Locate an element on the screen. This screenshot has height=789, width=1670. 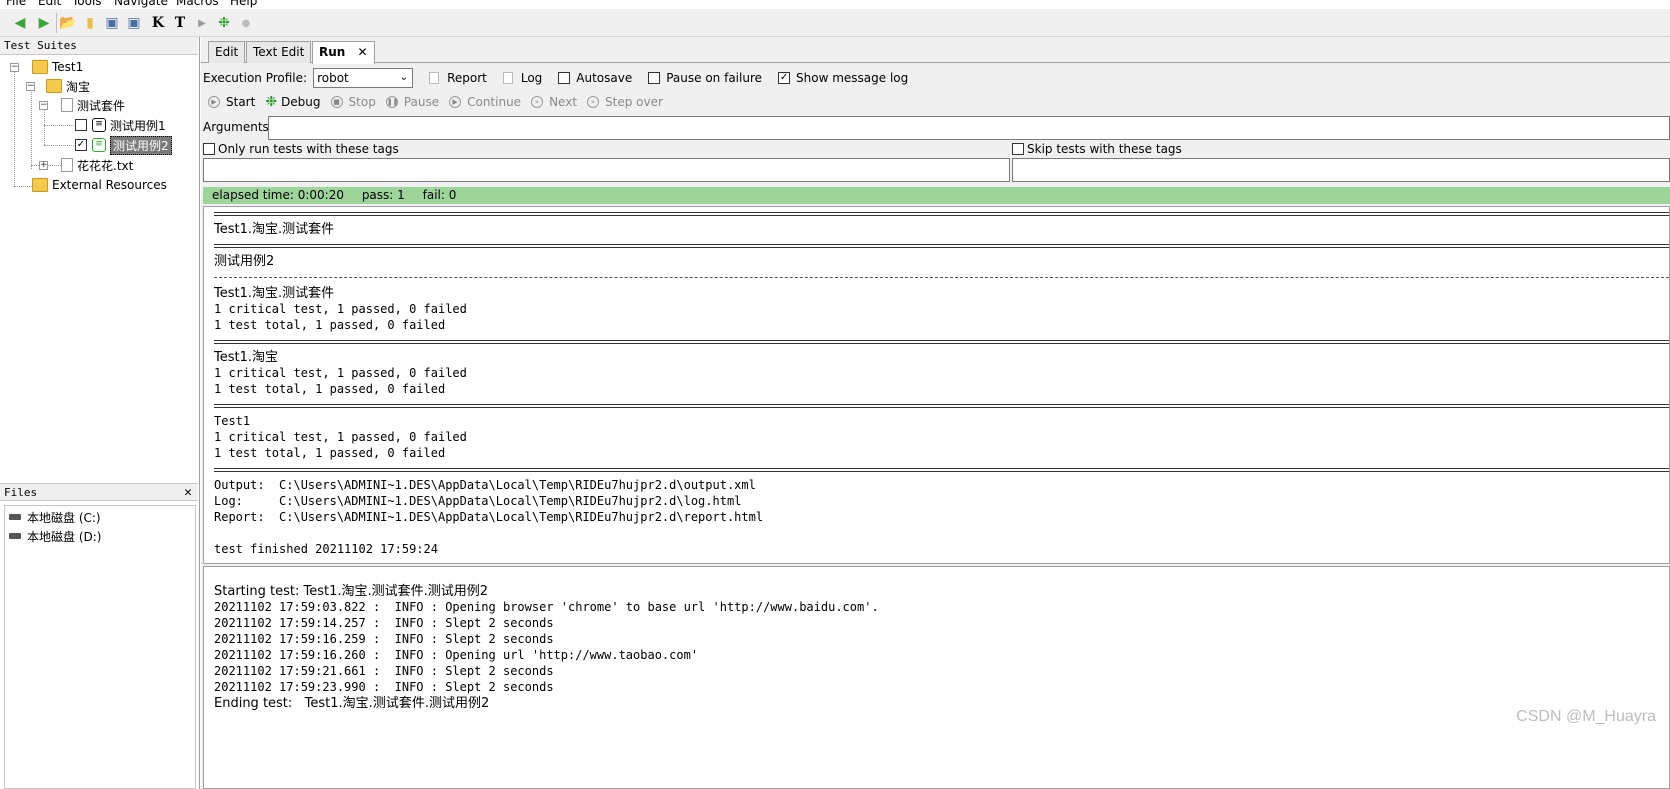
output-line: 1 critical test, 1 passed, 0 failed is located at coordinates (340, 373).